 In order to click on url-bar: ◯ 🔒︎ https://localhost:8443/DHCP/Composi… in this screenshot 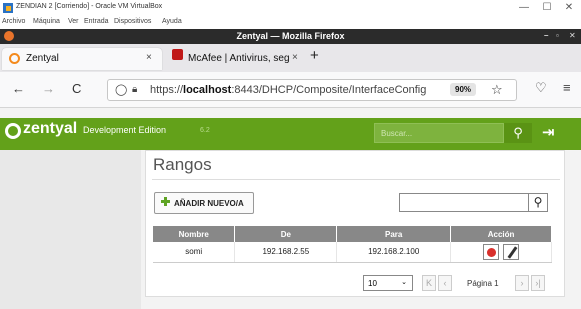, I will do `click(312, 90)`.